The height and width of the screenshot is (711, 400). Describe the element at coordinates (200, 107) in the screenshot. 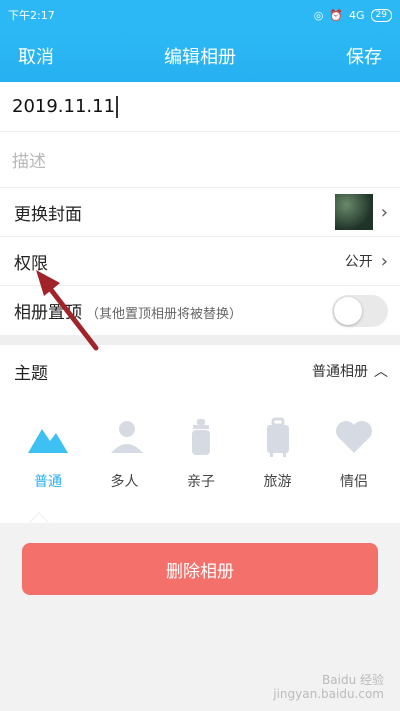

I see `album-name-field: 2019.11.11` at that location.